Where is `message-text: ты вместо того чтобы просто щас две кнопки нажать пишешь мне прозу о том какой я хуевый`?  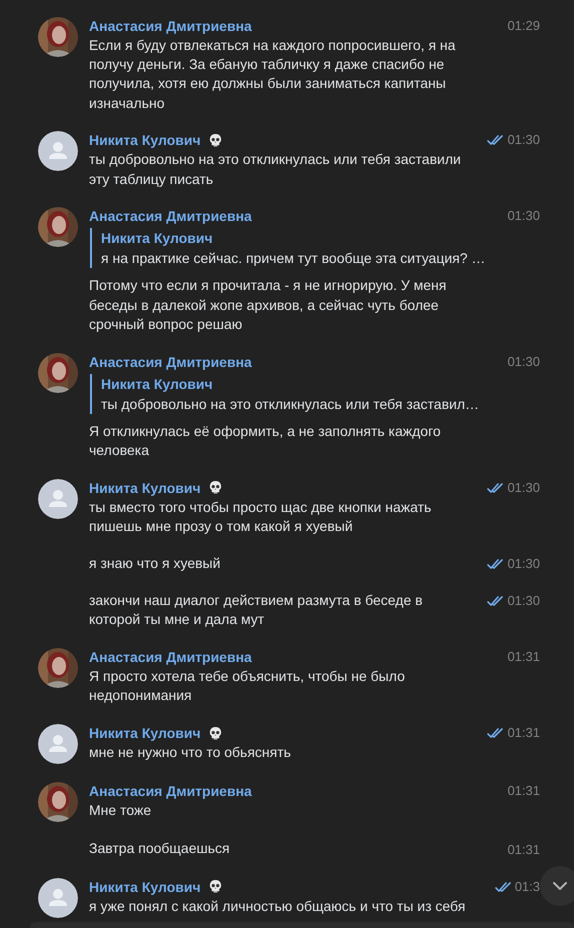 message-text: ты вместо того чтобы просто щас две кнопки нажать пишешь мне прозу о том какой я хуевый is located at coordinates (260, 517).